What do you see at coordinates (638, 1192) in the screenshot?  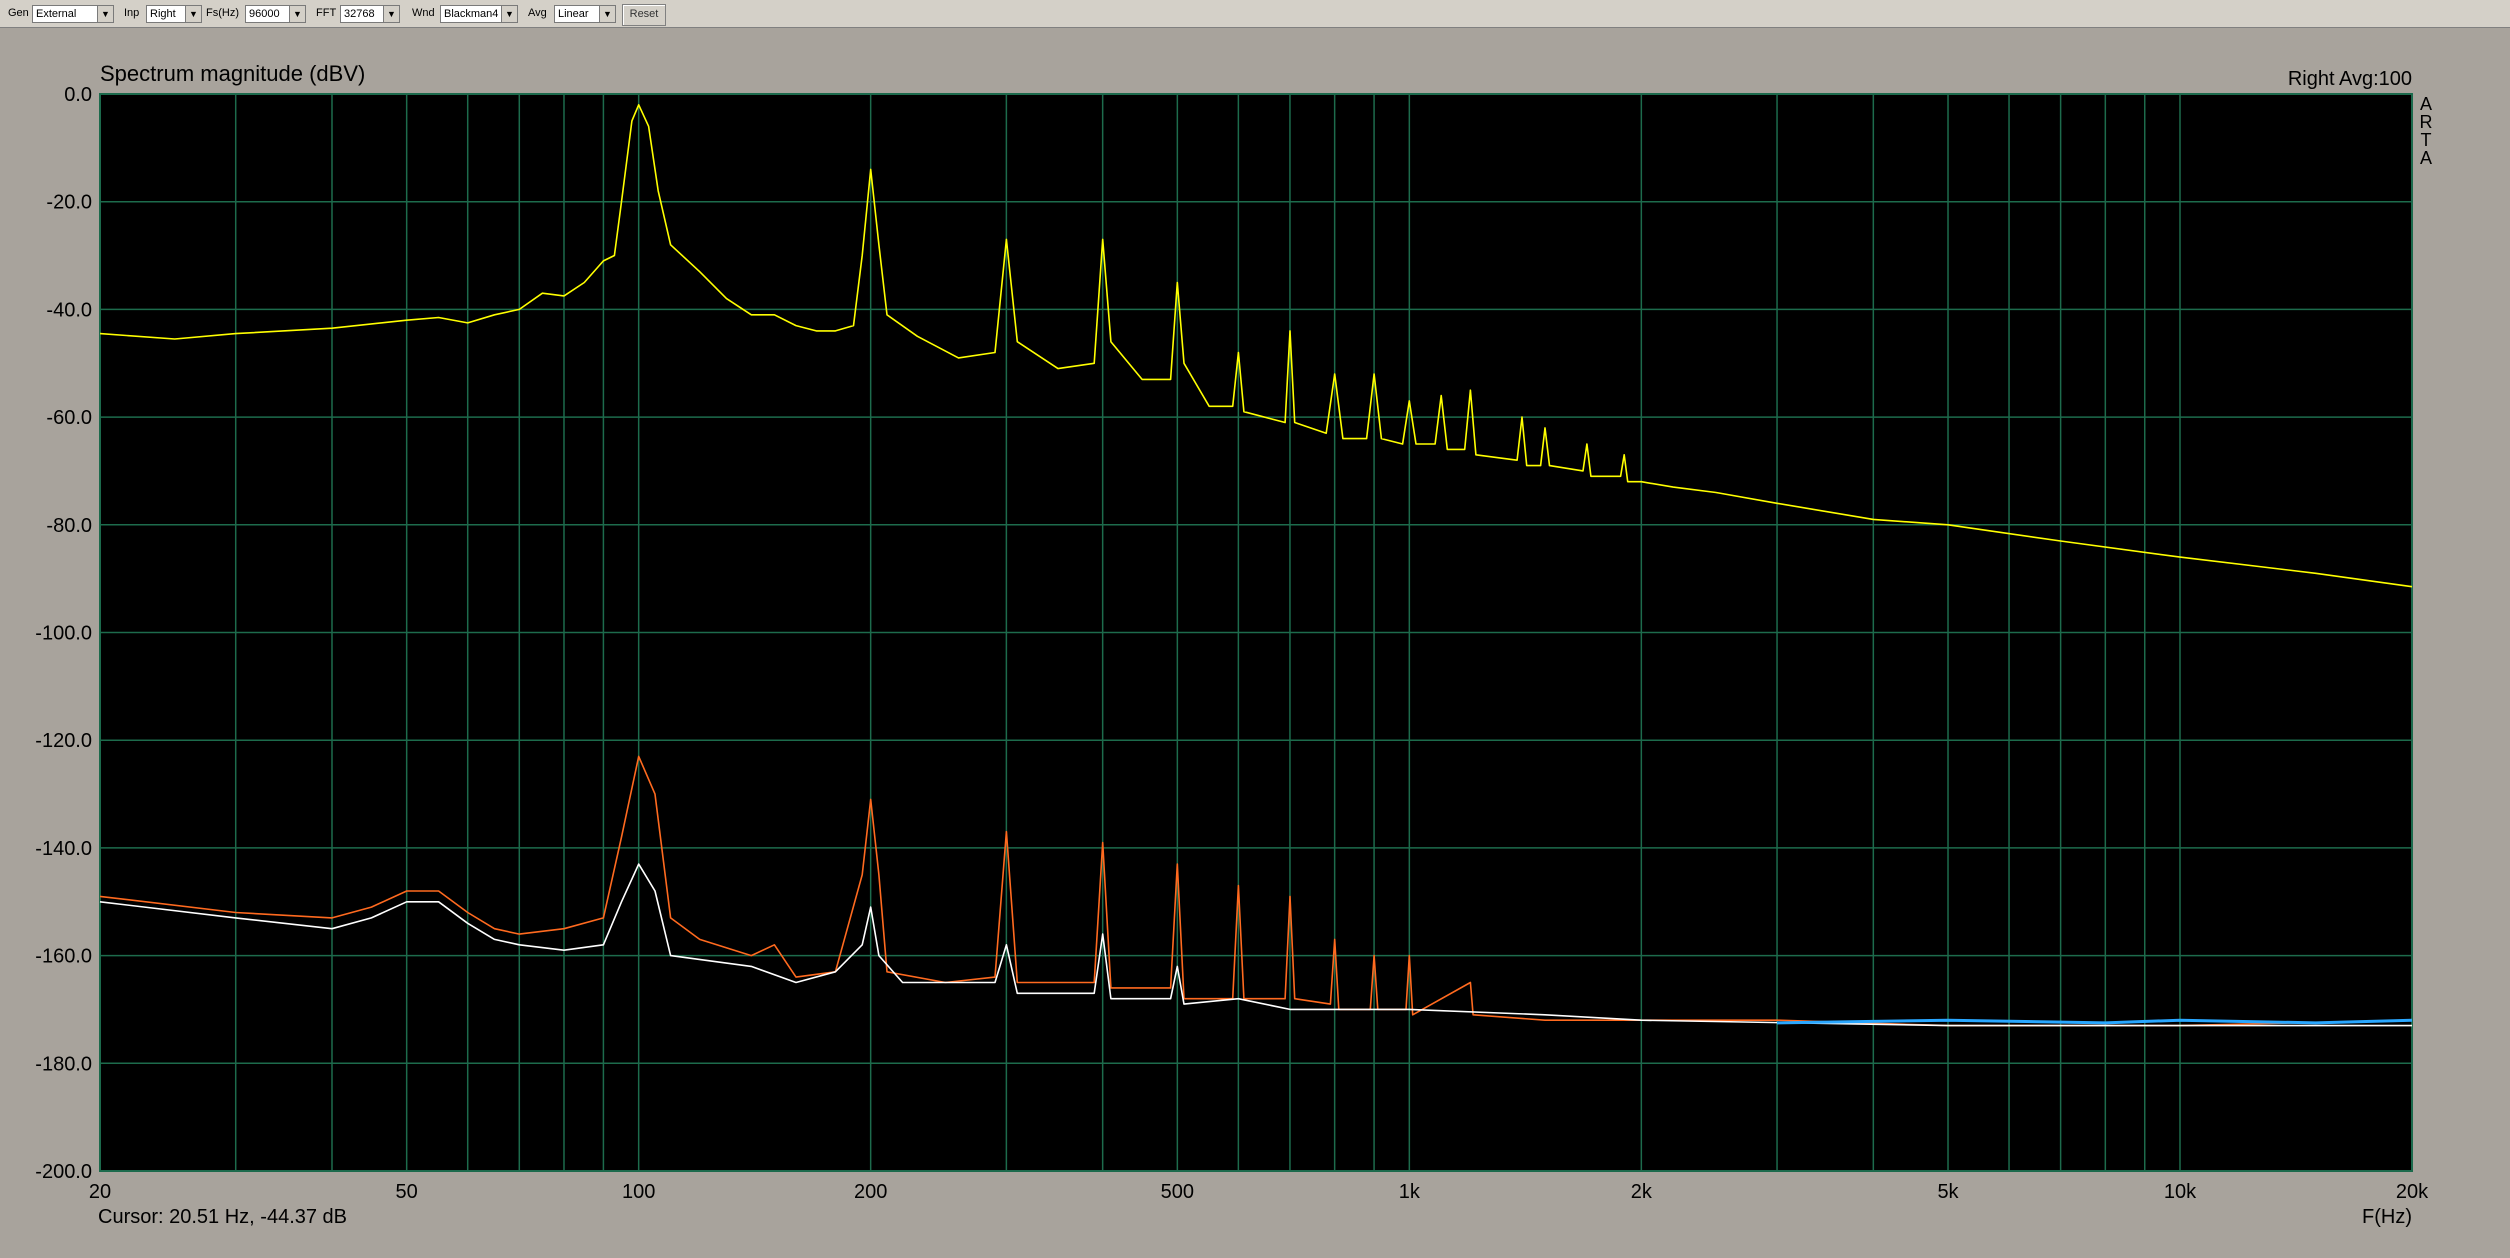 I see `x-tick-label: 100` at bounding box center [638, 1192].